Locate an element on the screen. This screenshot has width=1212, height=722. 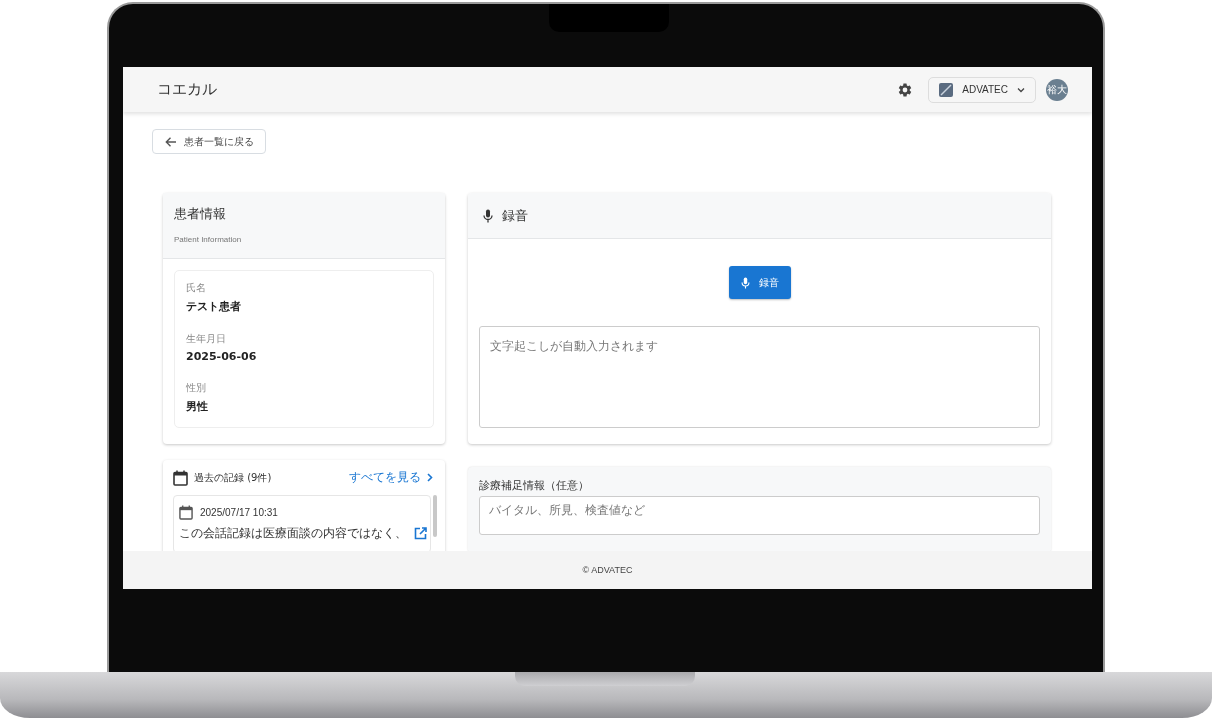
chevron-right-icon is located at coordinates (430, 477).